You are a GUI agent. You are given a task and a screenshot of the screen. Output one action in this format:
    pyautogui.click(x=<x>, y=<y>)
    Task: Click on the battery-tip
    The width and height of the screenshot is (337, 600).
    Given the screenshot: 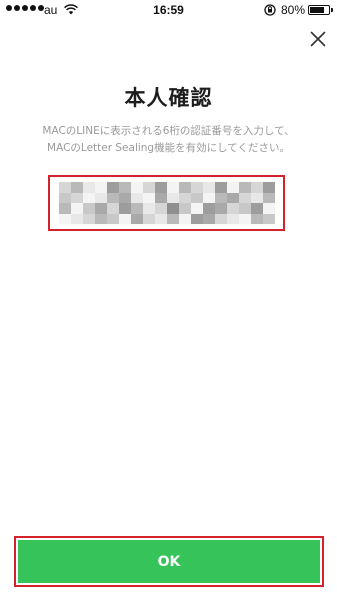 What is the action you would take?
    pyautogui.click(x=332, y=10)
    